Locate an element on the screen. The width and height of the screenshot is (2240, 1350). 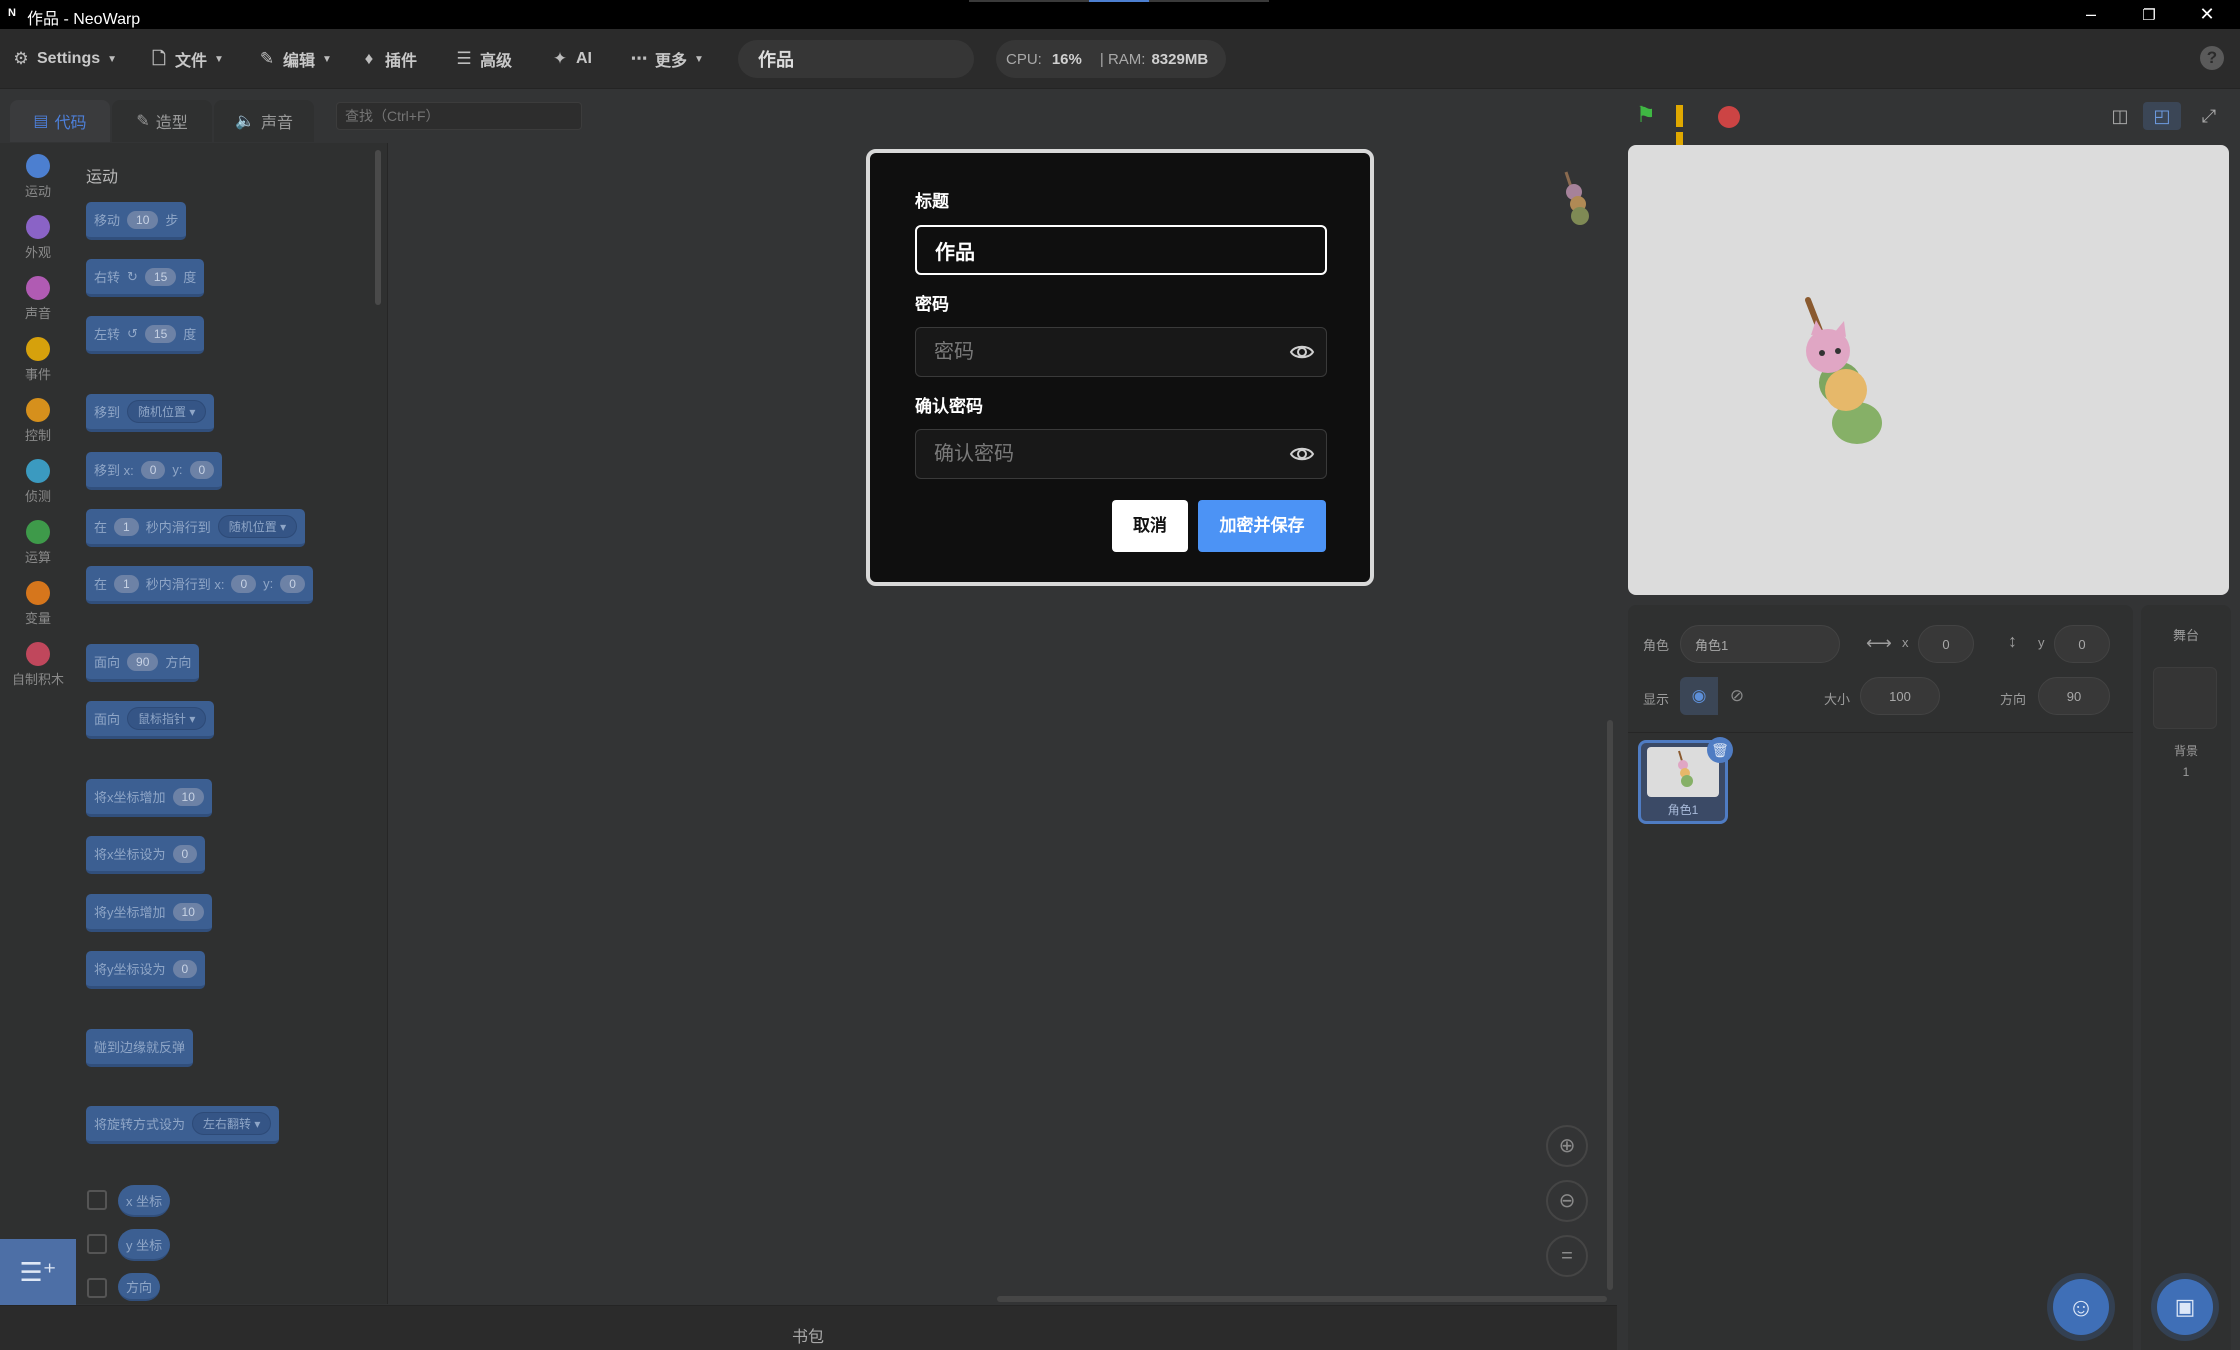
block-point-towards: 面向 鼠标指针 ▾ is located at coordinates (150, 720).